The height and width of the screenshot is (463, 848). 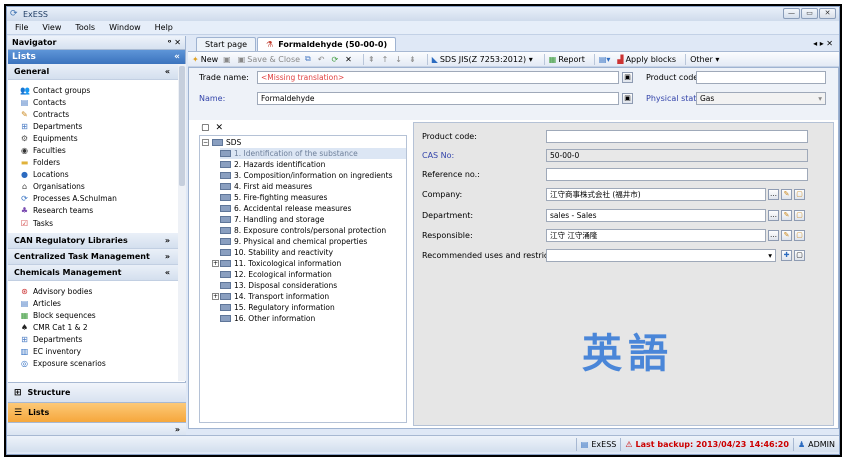 I want to click on list-item: ◉ Faculties, so click(x=93, y=150).